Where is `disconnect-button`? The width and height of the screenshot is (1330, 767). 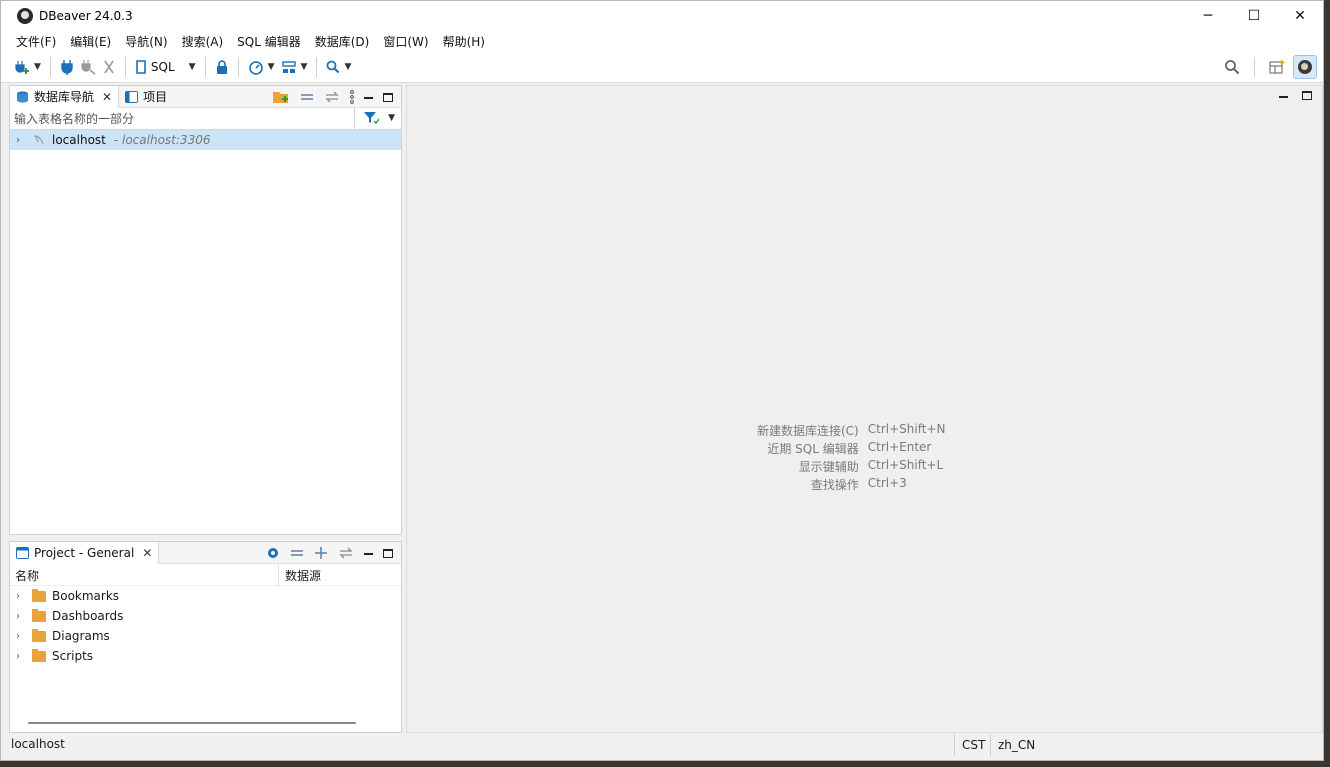
disconnect-button is located at coordinates (88, 67).